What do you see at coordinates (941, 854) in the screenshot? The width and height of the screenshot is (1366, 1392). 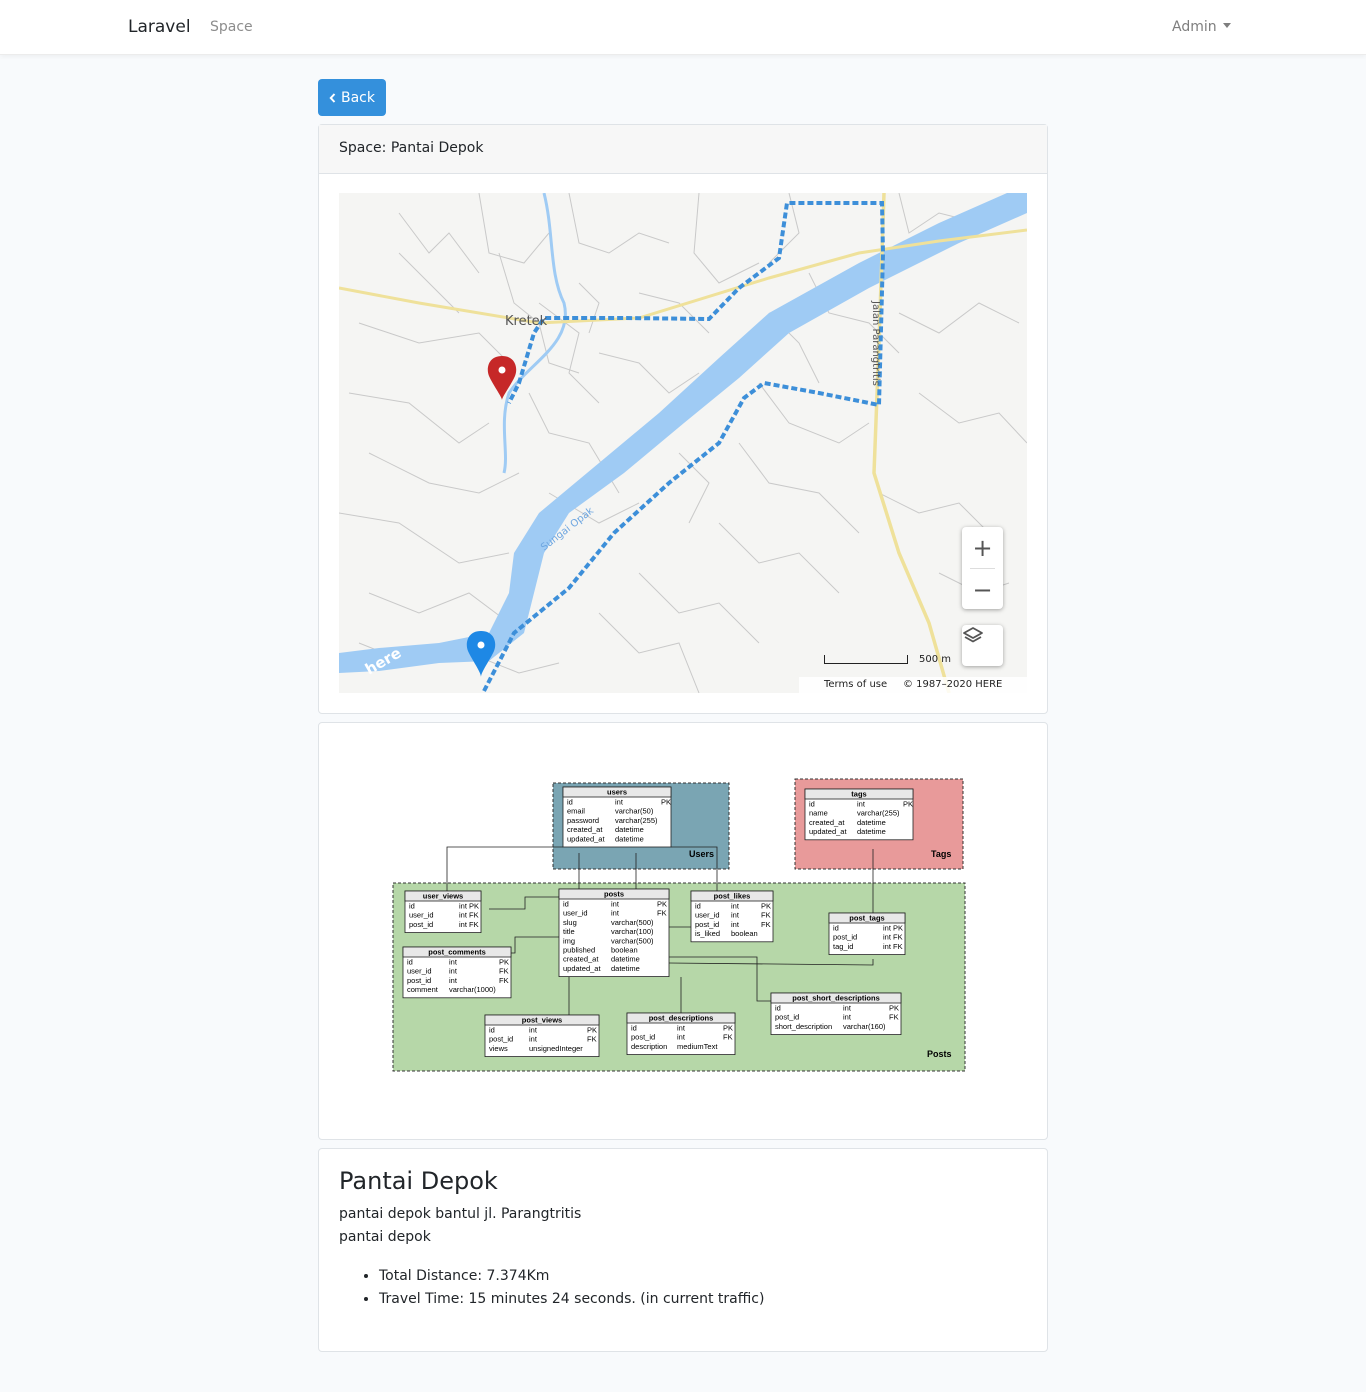 I see `group-label-tags: Tags` at bounding box center [941, 854].